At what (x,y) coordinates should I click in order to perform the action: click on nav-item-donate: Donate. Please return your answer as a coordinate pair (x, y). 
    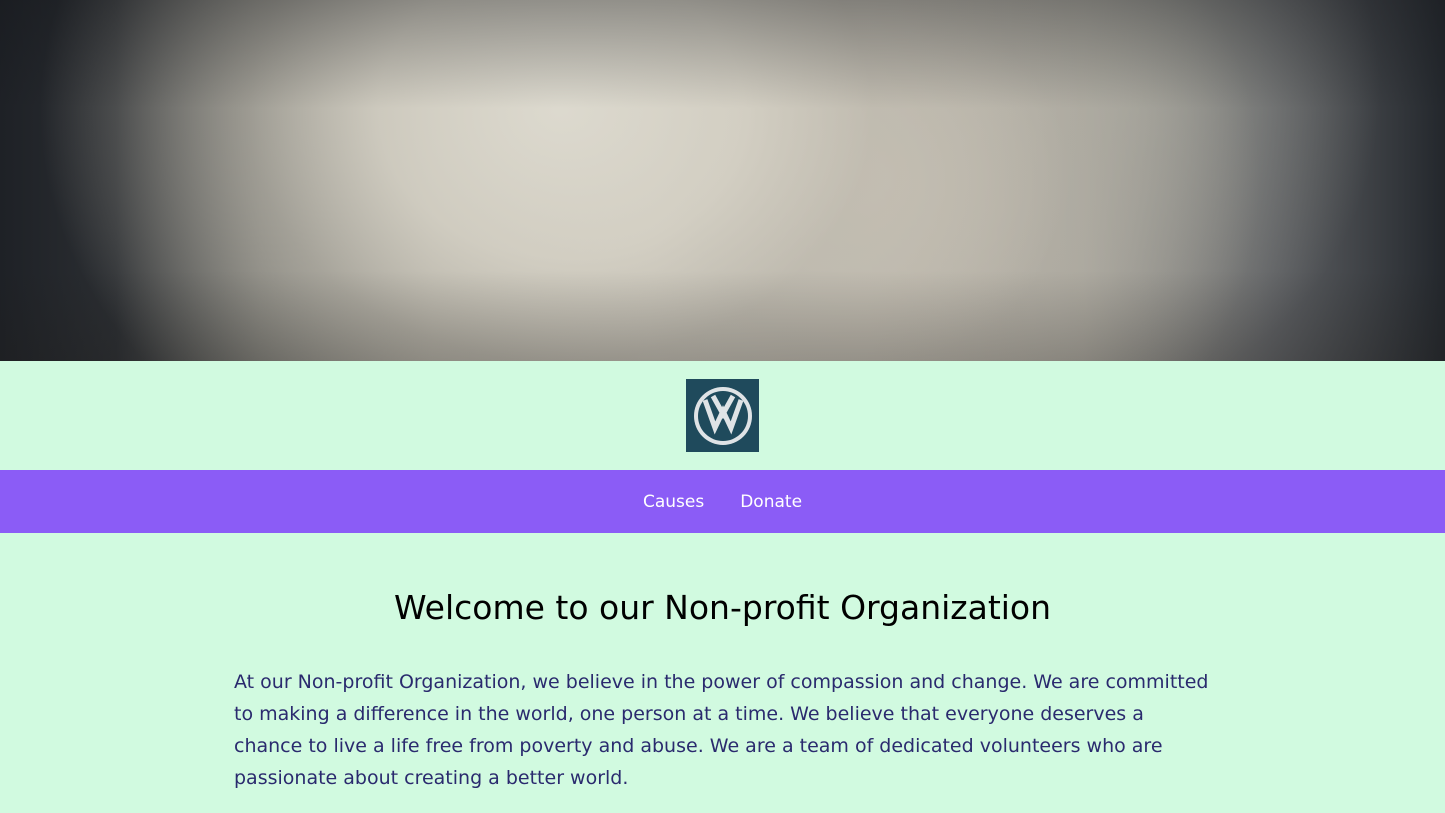
    Looking at the image, I should click on (771, 502).